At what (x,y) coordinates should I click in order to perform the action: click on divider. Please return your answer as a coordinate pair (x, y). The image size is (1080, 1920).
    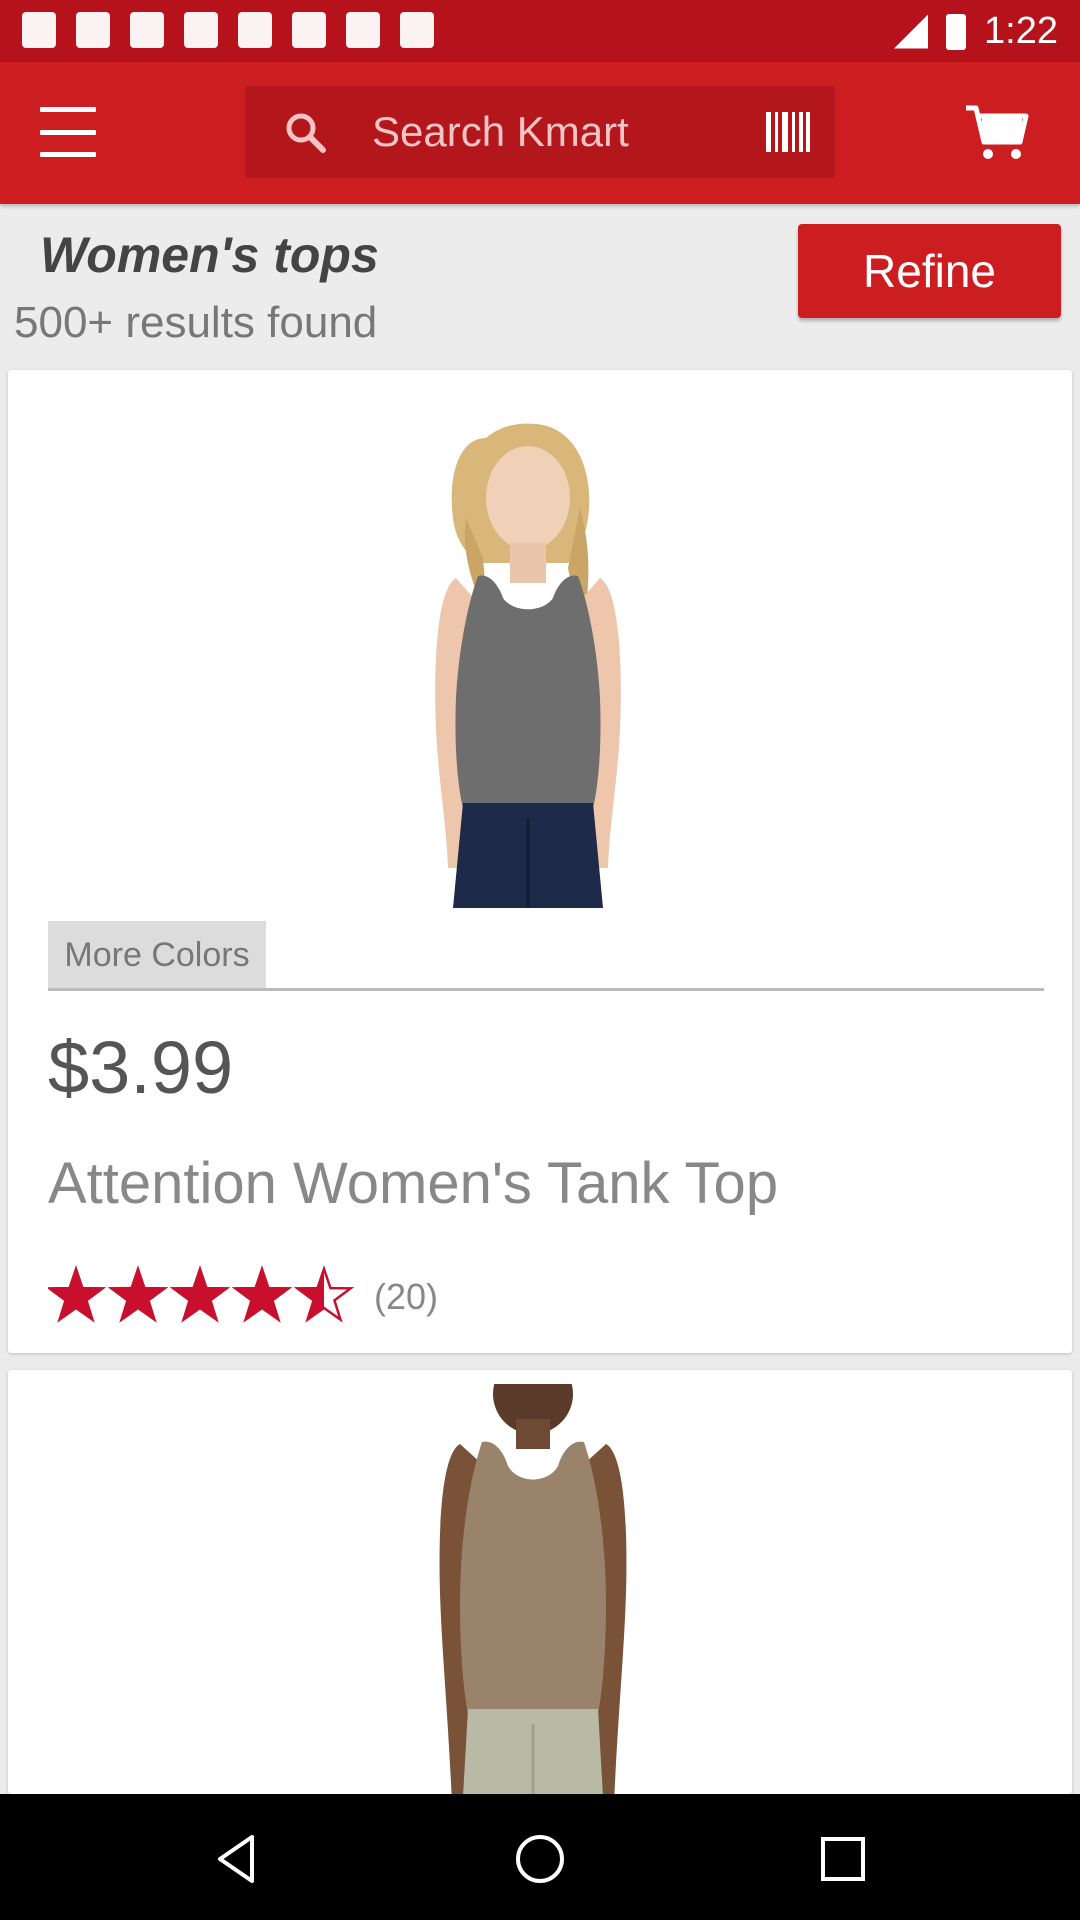
    Looking at the image, I should click on (546, 989).